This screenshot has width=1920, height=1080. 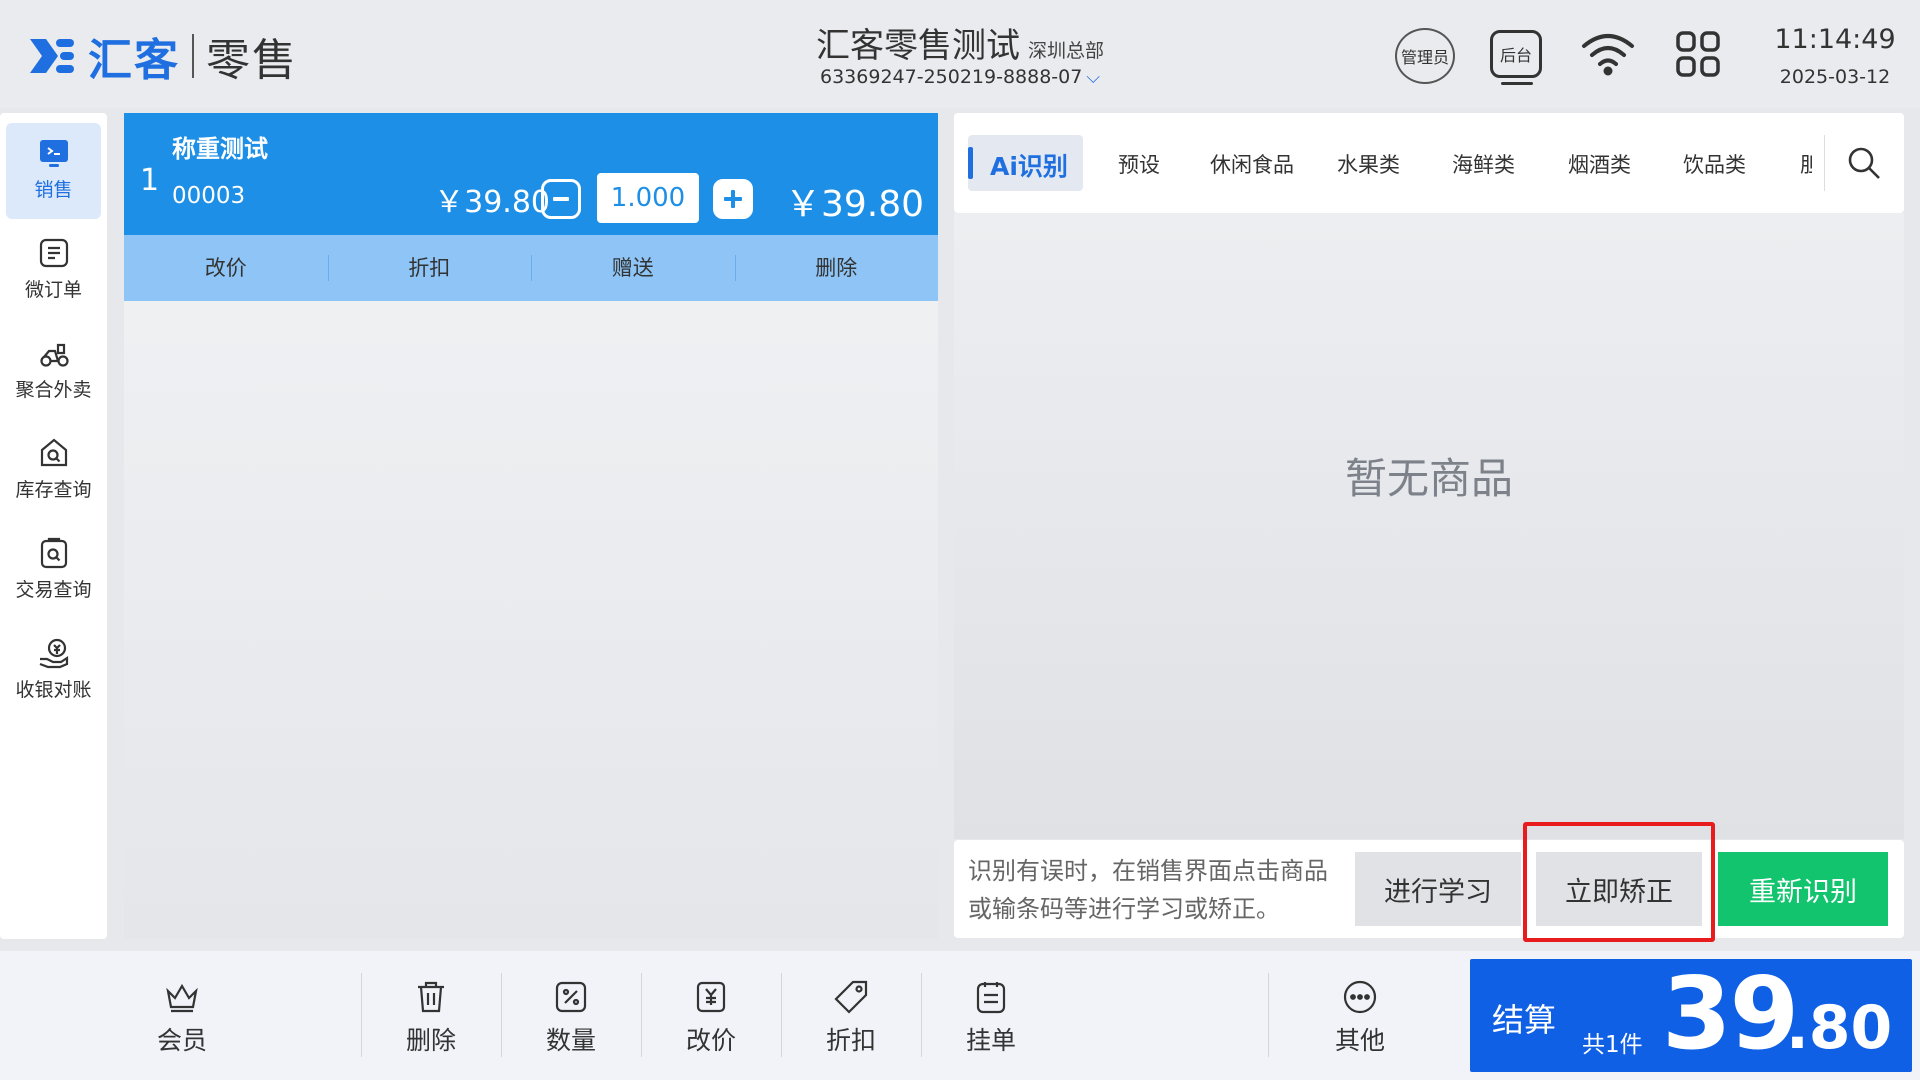 I want to click on sidebar-item-sales: 销售, so click(x=53, y=171).